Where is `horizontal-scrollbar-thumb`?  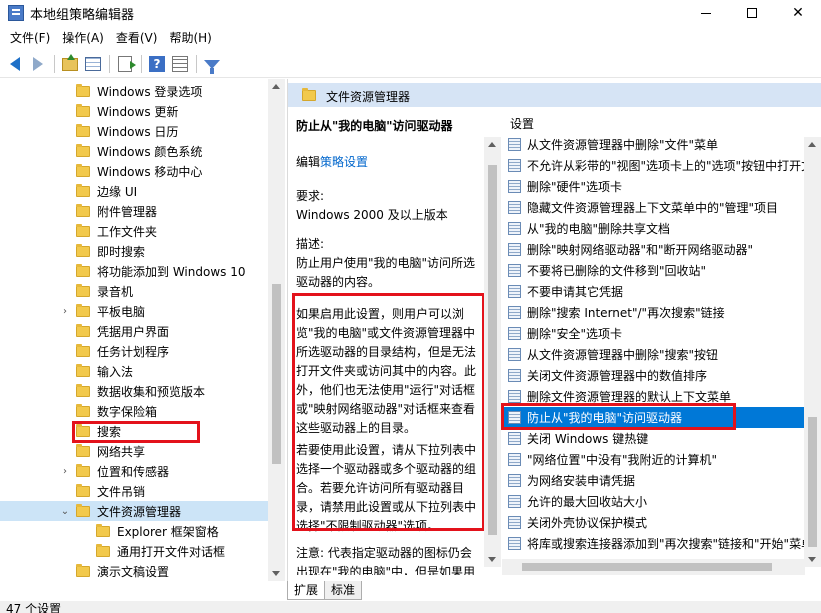
horizontal-scrollbar-thumb is located at coordinates (647, 567).